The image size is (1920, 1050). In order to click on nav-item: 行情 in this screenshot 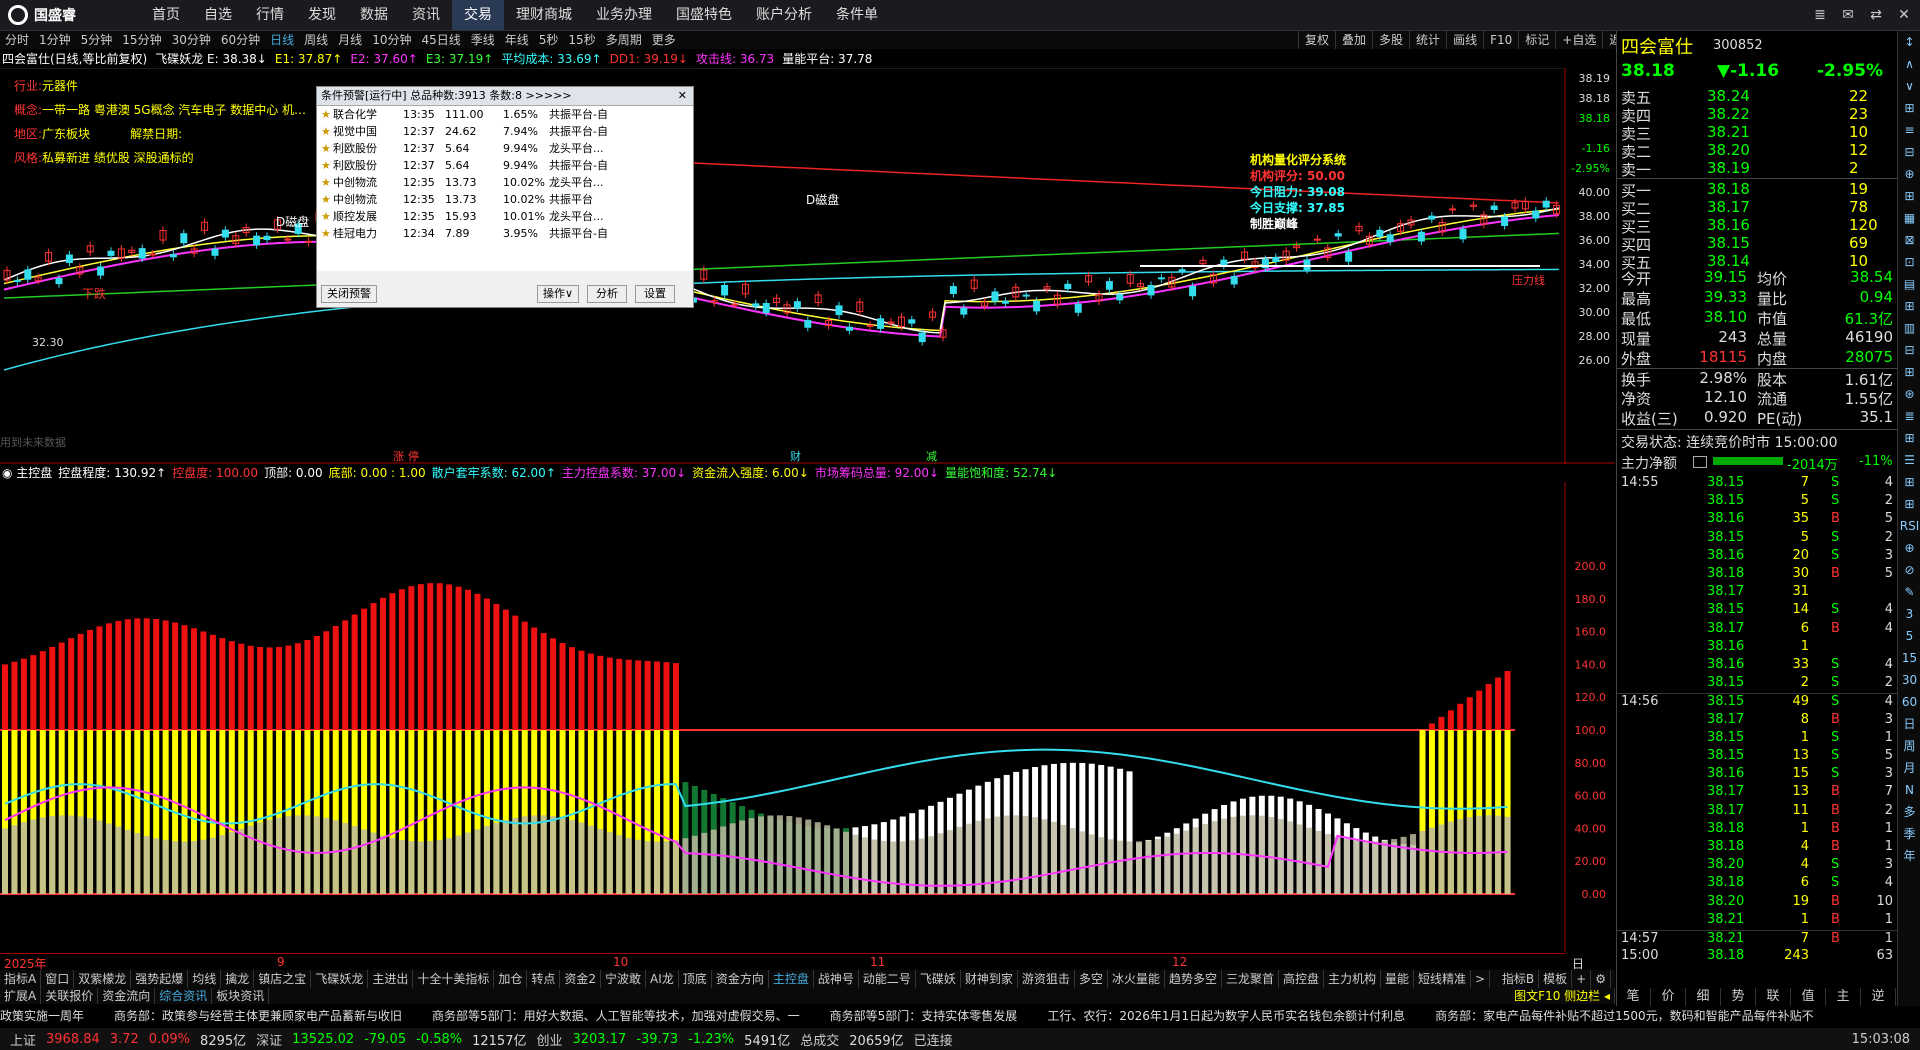, I will do `click(270, 15)`.